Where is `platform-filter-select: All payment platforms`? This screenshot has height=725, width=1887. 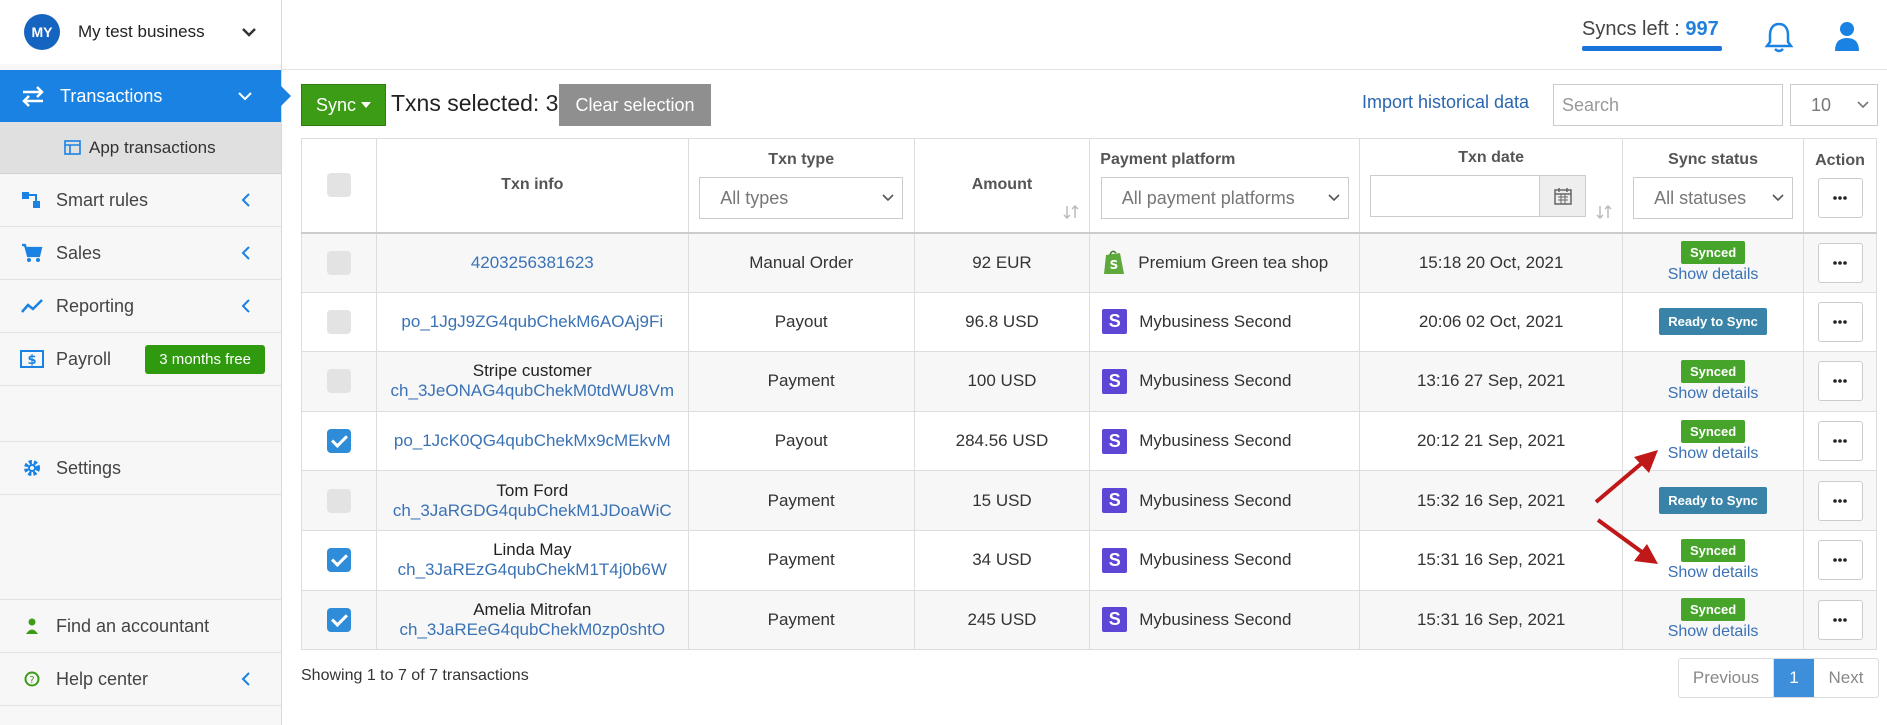
platform-filter-select: All payment platforms is located at coordinates (1224, 198).